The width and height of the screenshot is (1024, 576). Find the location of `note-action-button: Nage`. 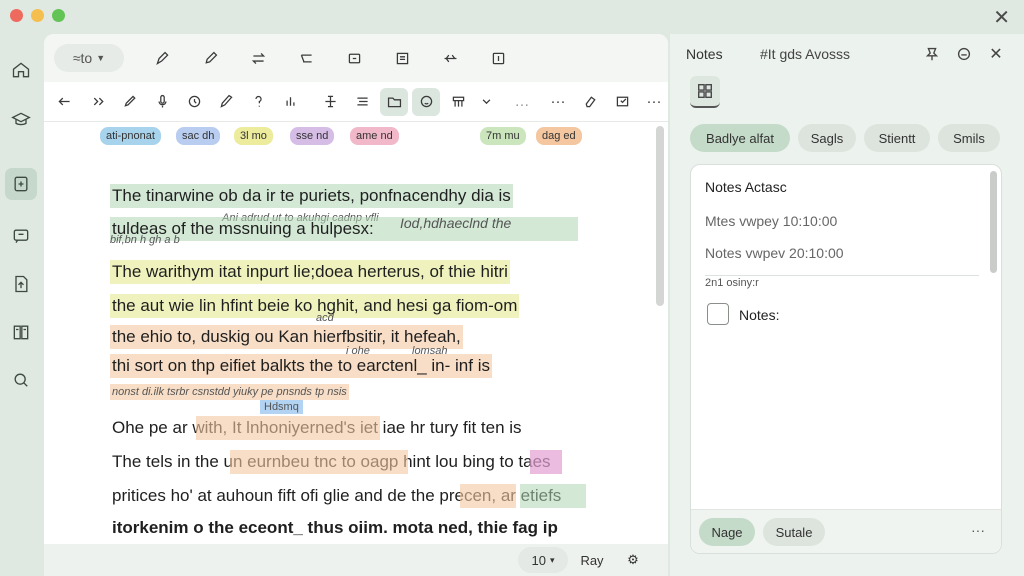

note-action-button: Nage is located at coordinates (727, 532).